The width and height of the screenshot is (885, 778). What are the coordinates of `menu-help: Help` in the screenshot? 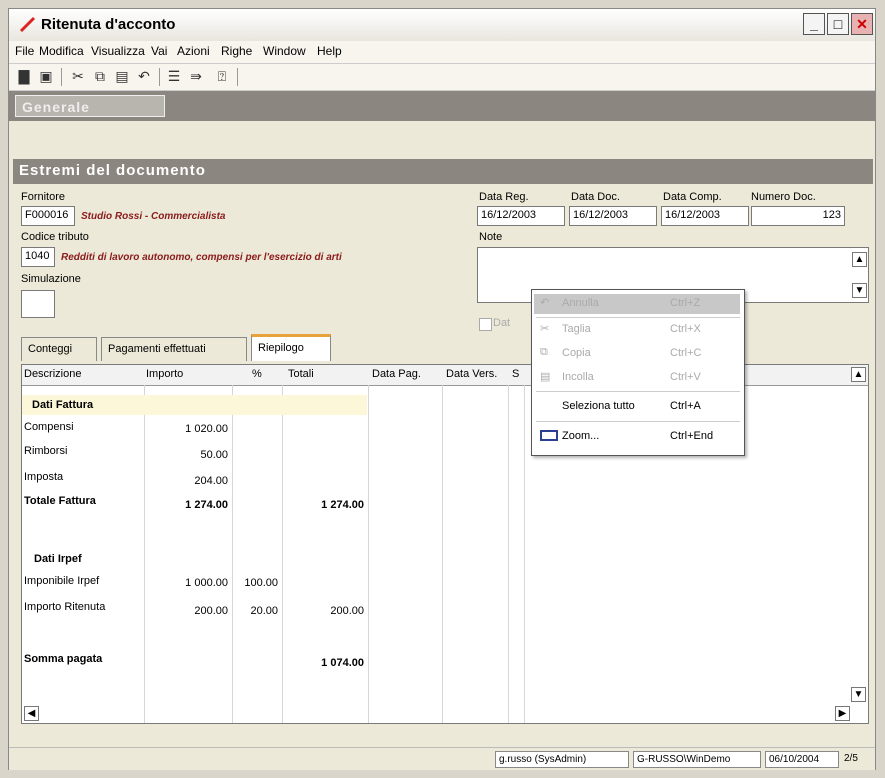 It's located at (329, 51).